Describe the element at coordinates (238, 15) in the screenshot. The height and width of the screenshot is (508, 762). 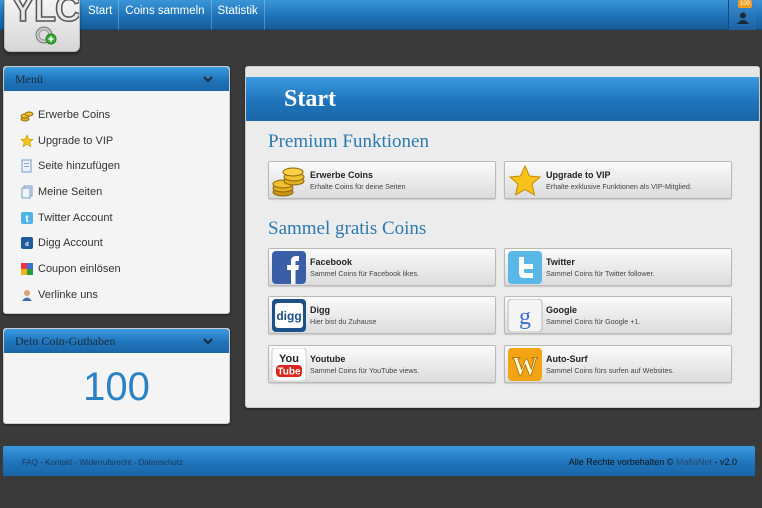
I see `nav-statistik: Statistik` at that location.